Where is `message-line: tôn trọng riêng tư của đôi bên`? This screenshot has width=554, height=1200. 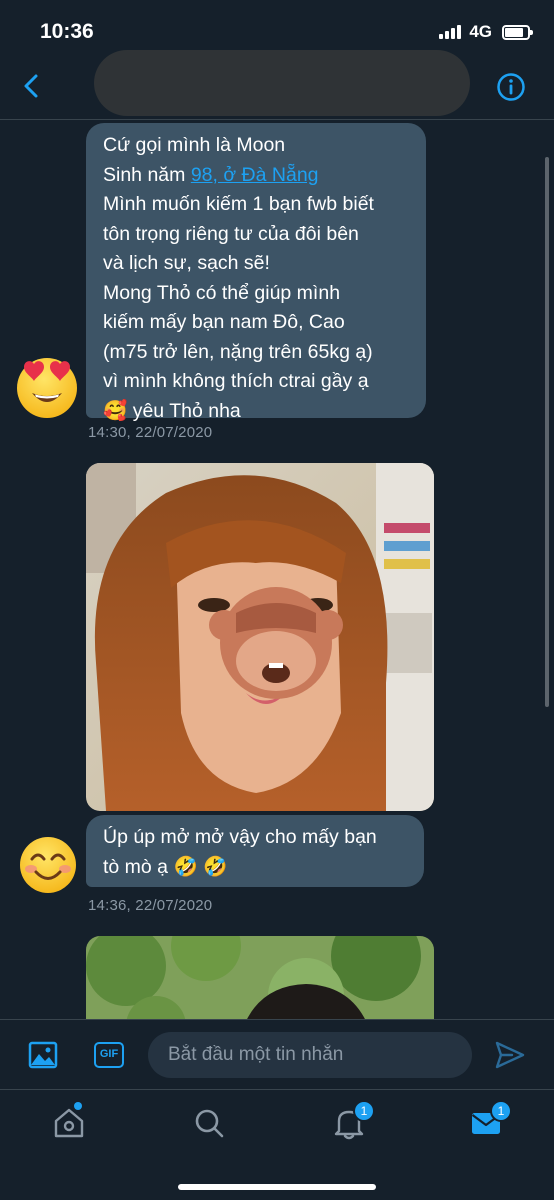
message-line: tôn trọng riêng tư của đôi bên is located at coordinates (231, 233).